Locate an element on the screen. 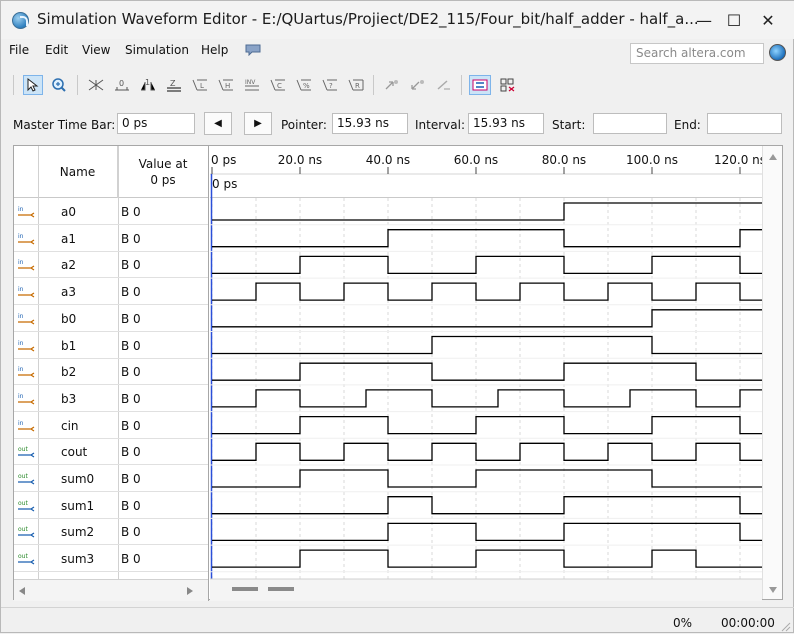 Image resolution: width=794 pixels, height=634 pixels. waveform-sum2 is located at coordinates (487, 532).